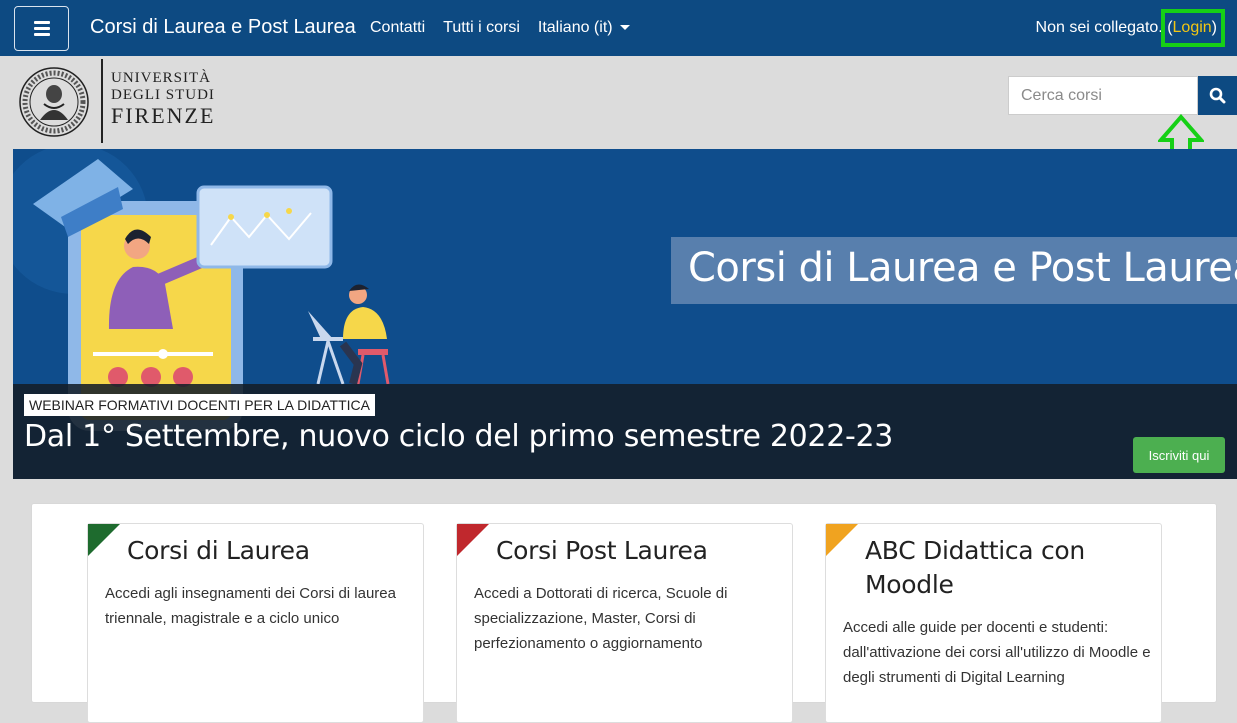 The height and width of the screenshot is (723, 1237). What do you see at coordinates (161, 78) in the screenshot?
I see `logo-line-1: UNIVERSITÀ` at bounding box center [161, 78].